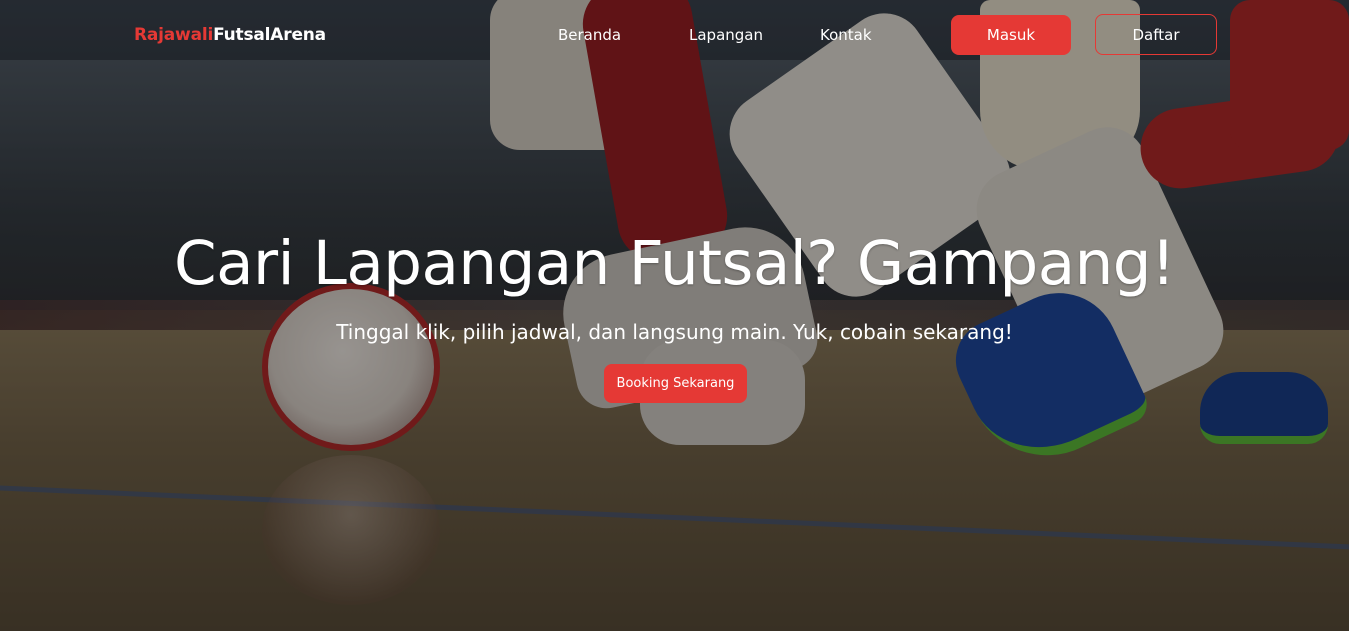 This screenshot has height=631, width=1349. What do you see at coordinates (1011, 35) in the screenshot?
I see `login-button: Masuk` at bounding box center [1011, 35].